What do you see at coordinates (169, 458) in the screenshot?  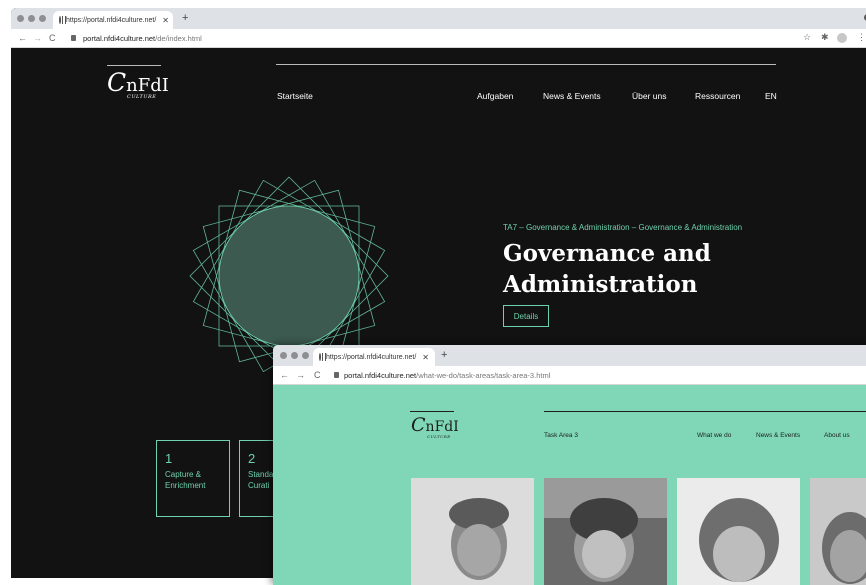 I see `card-number: 1` at bounding box center [169, 458].